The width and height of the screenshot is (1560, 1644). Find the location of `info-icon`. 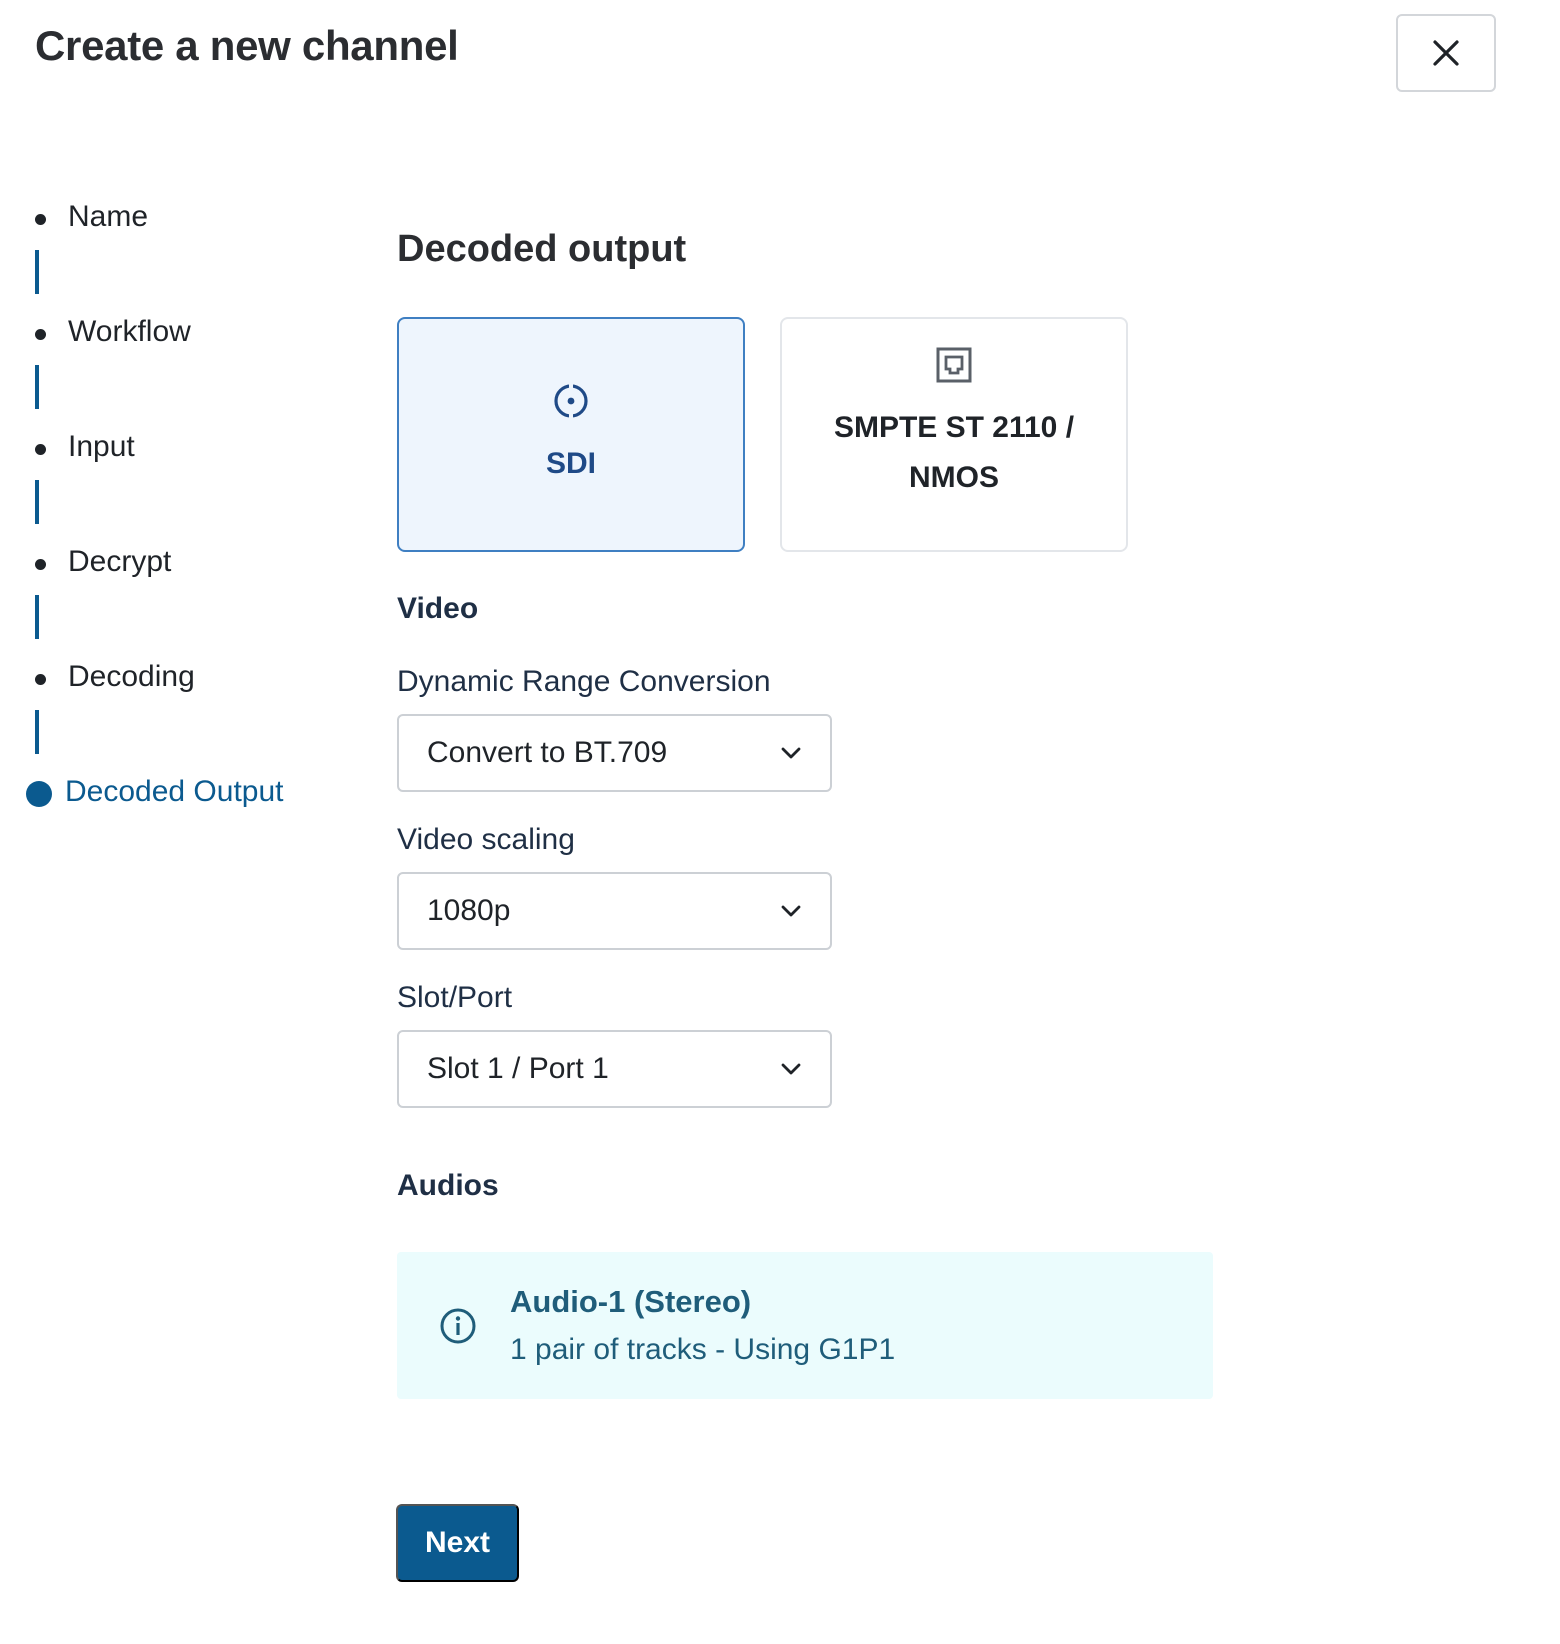

info-icon is located at coordinates (458, 1326).